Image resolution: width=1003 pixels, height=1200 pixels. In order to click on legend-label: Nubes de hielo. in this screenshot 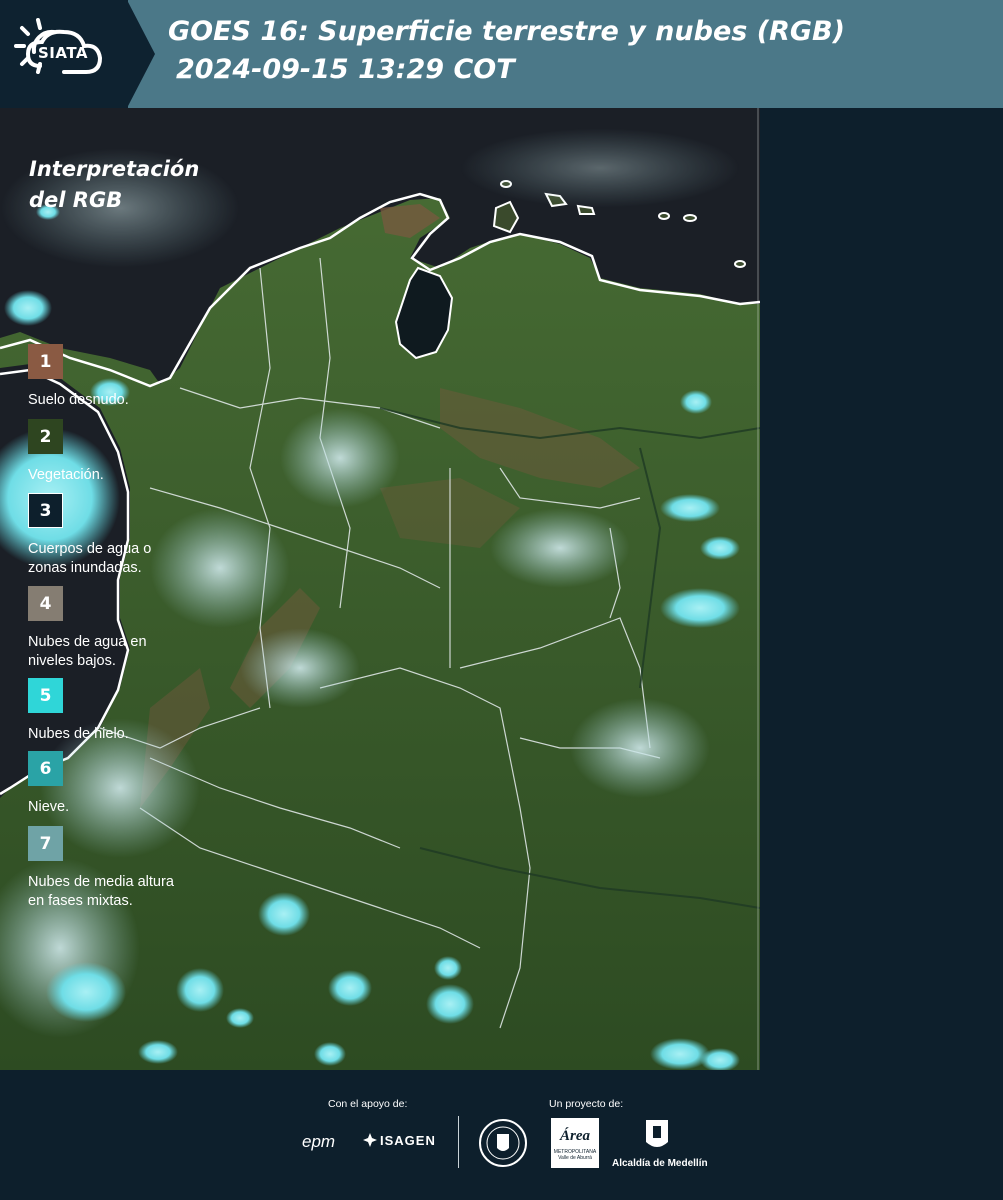, I will do `click(78, 734)`.